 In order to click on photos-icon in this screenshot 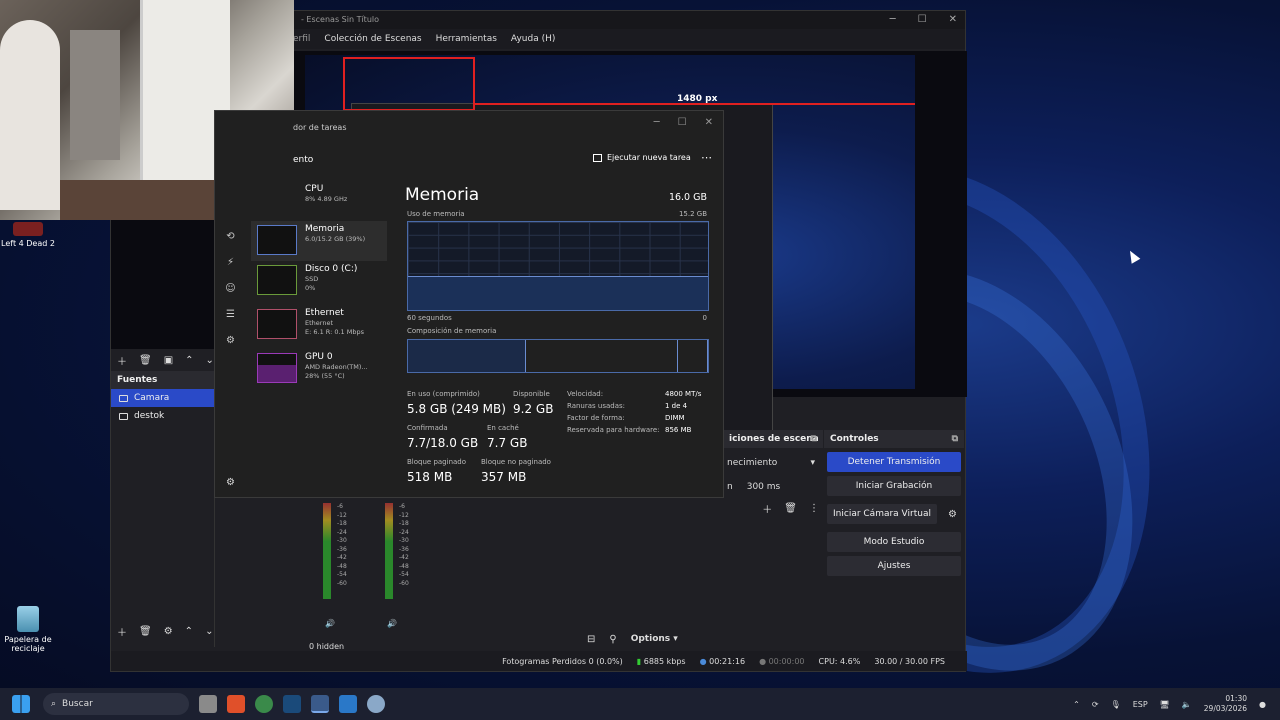, I will do `click(348, 704)`.